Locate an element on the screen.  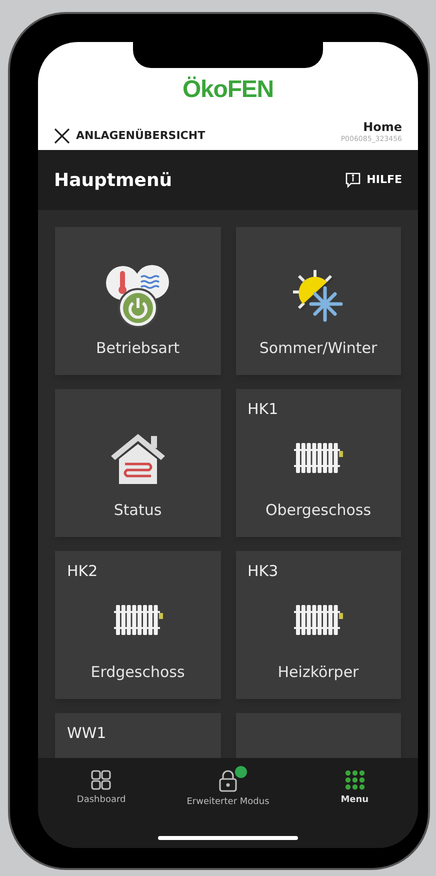
tile-tag: WW1 is located at coordinates (86, 733).